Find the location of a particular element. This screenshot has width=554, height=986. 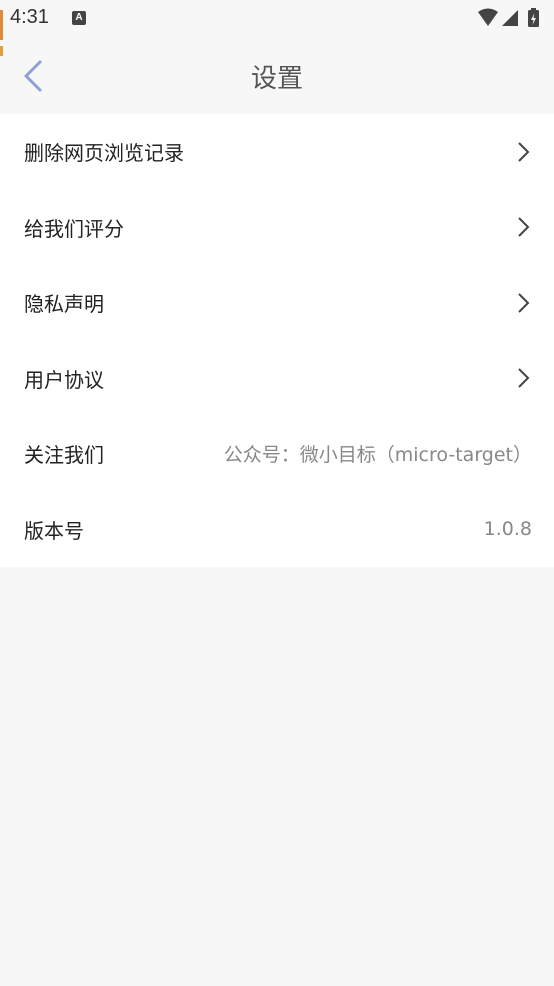

settings-item-clear-history: 删除网页浏览记录 is located at coordinates (277, 152).